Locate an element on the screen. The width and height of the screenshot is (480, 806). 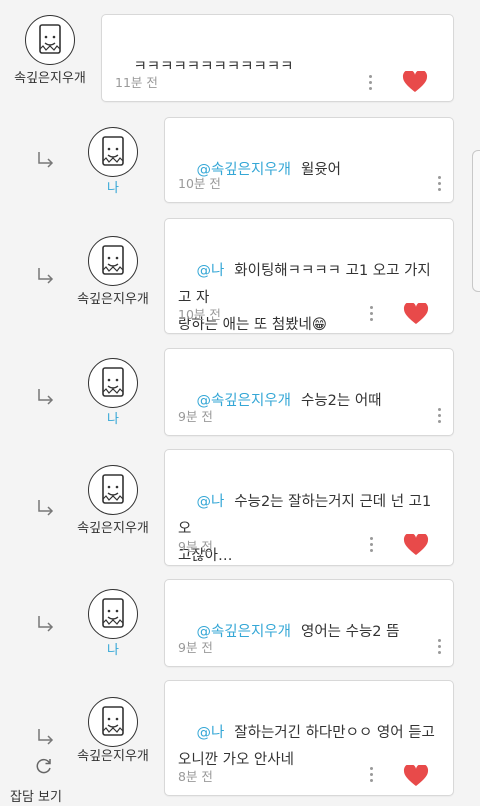
comment-card: @속깊은지우개 영어는 수능2 뜸 9분 전 is located at coordinates (309, 623).